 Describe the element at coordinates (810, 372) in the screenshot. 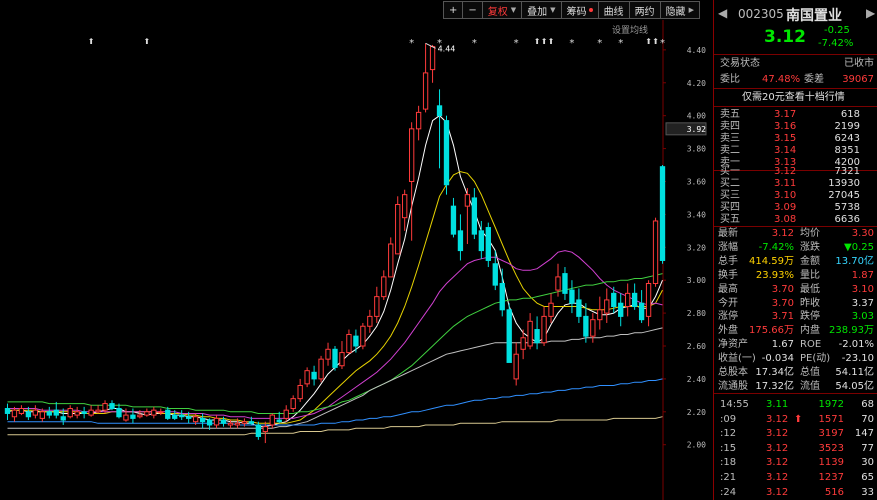

I see `stat-label: 总值` at that location.